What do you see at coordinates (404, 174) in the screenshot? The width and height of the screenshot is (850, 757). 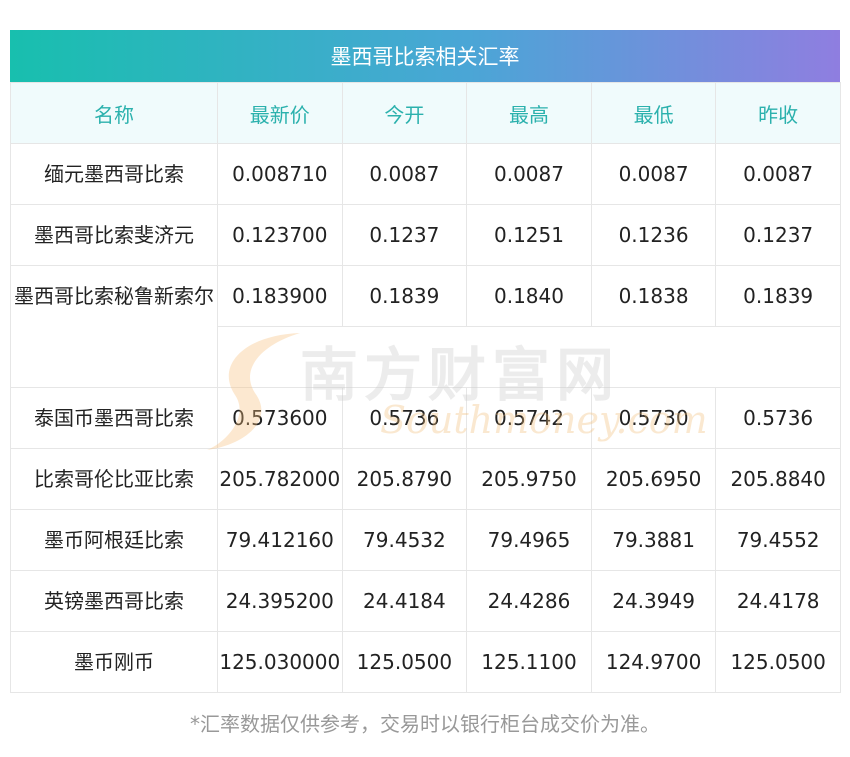 I see `open-price: 0.0087` at bounding box center [404, 174].